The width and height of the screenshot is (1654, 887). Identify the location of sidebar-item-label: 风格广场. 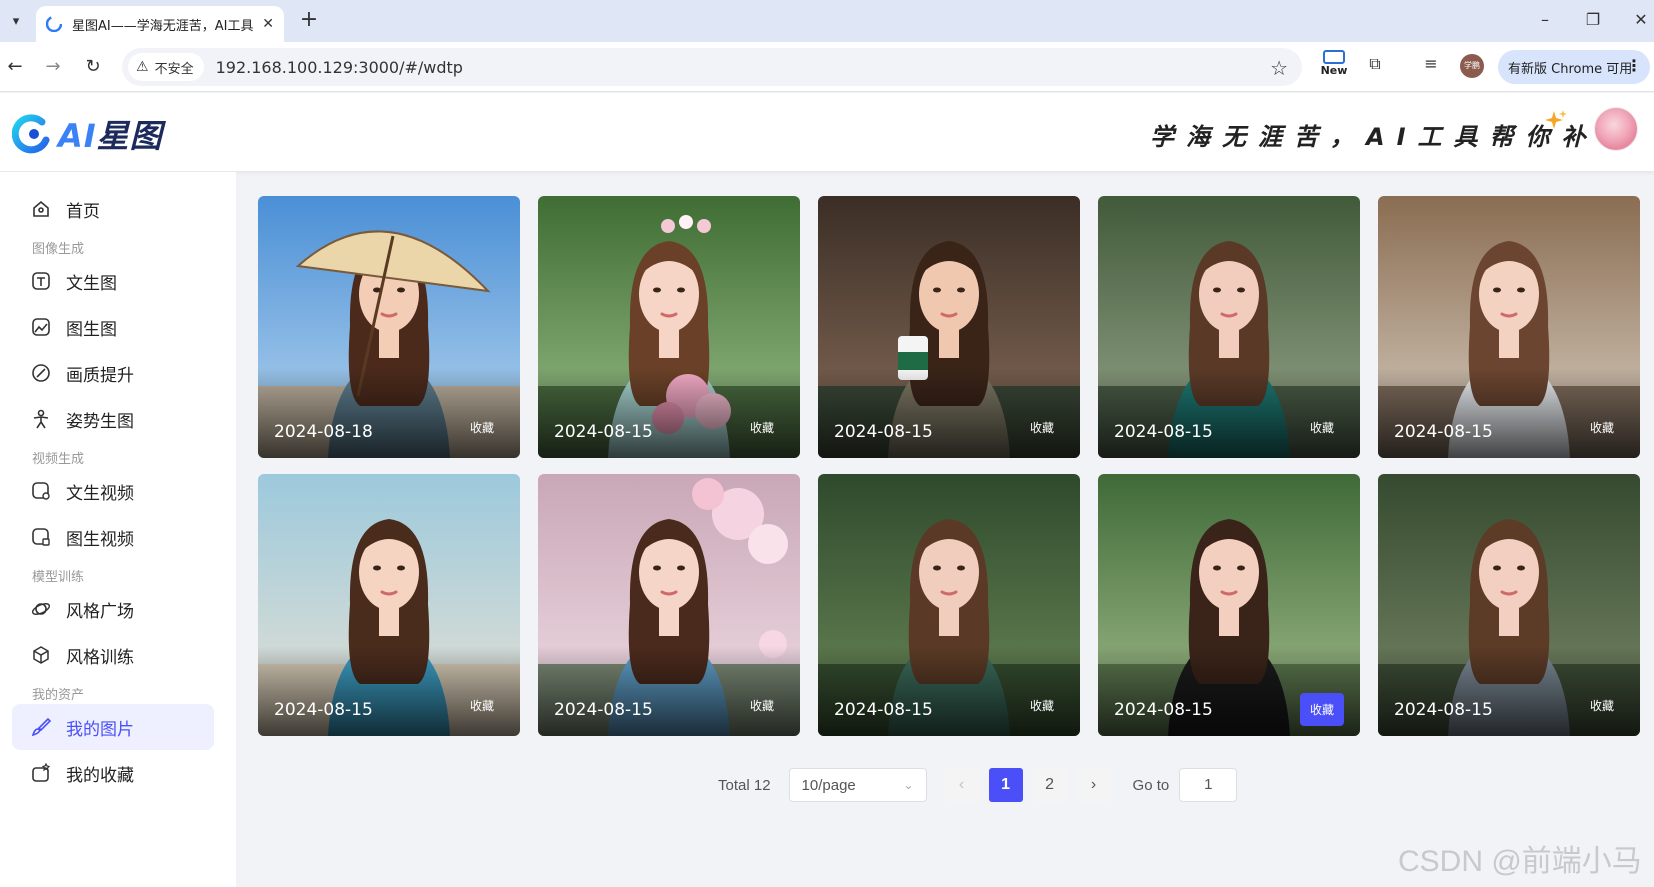
(100, 611).